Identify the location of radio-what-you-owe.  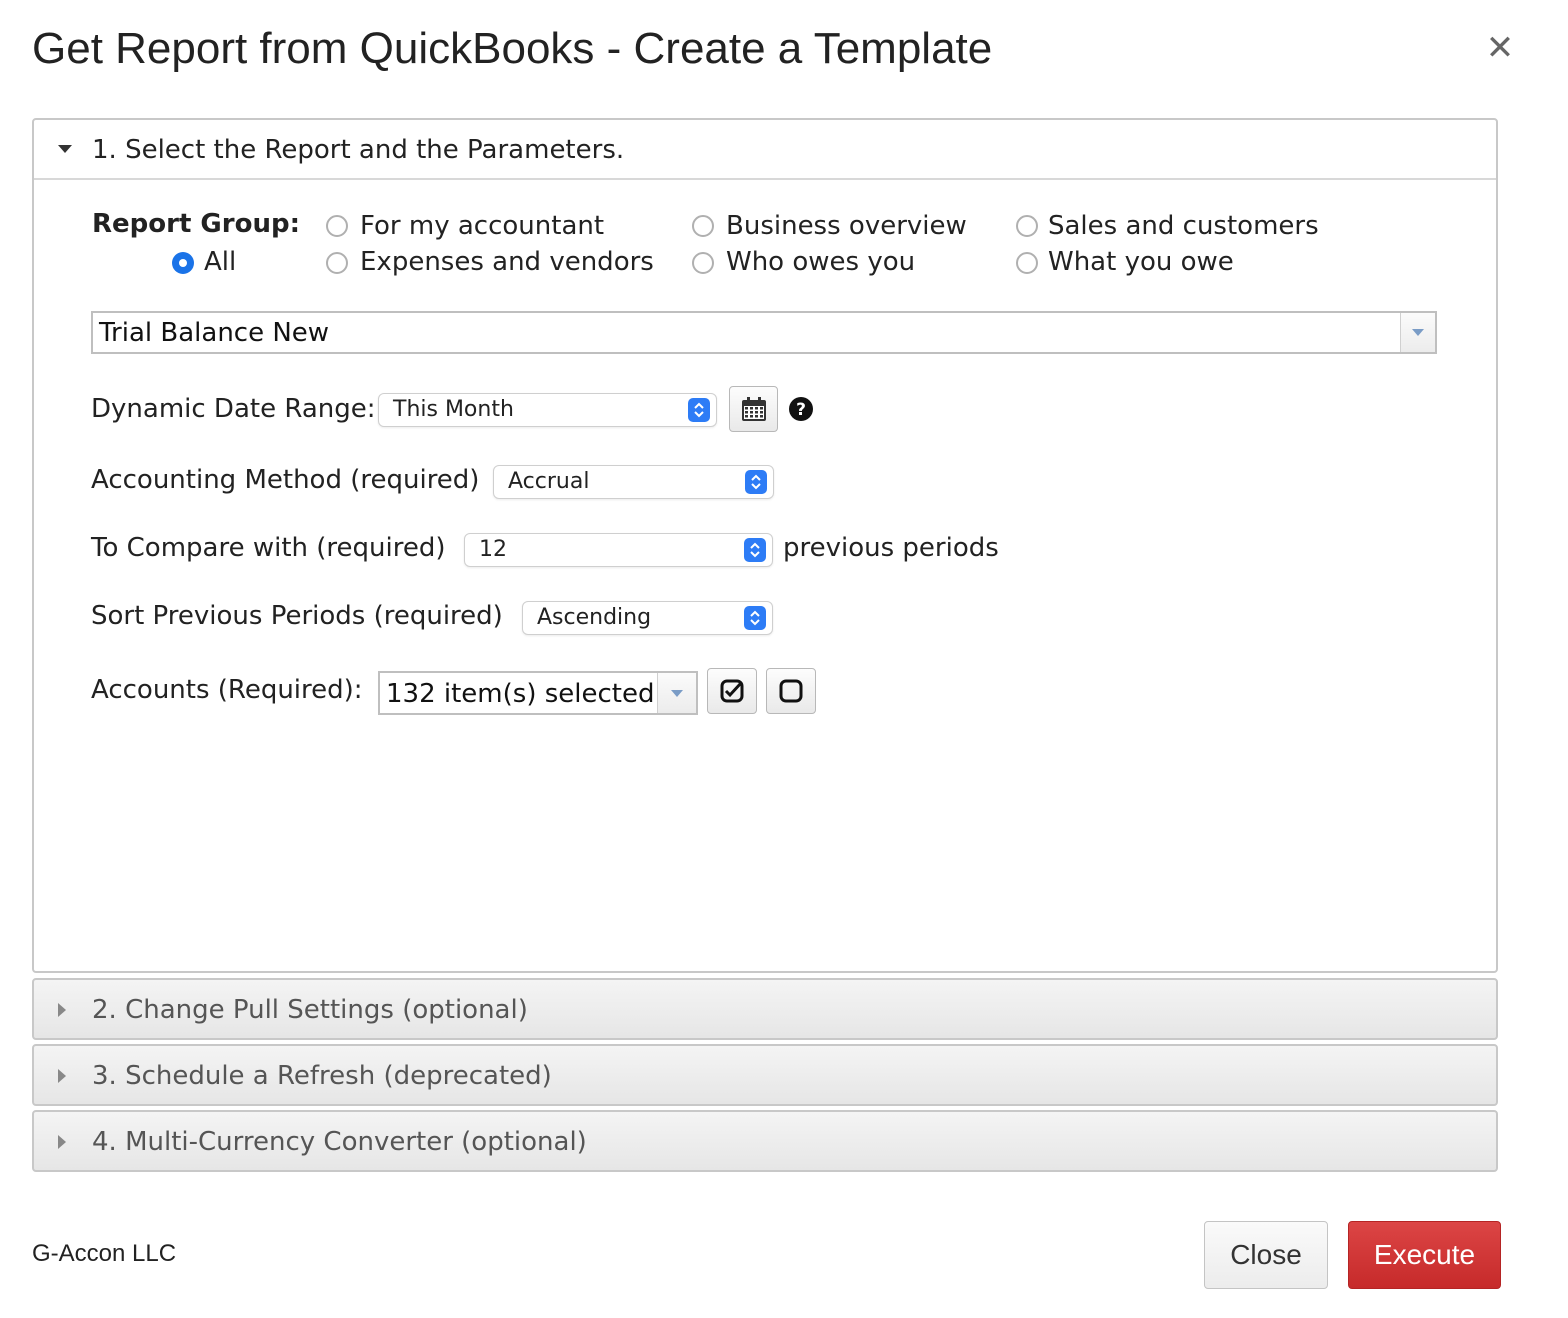
(1027, 263).